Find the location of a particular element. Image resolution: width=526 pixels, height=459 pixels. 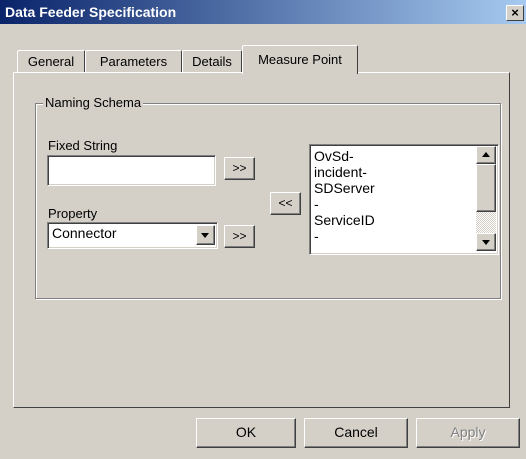

scroll-down-button is located at coordinates (486, 242).